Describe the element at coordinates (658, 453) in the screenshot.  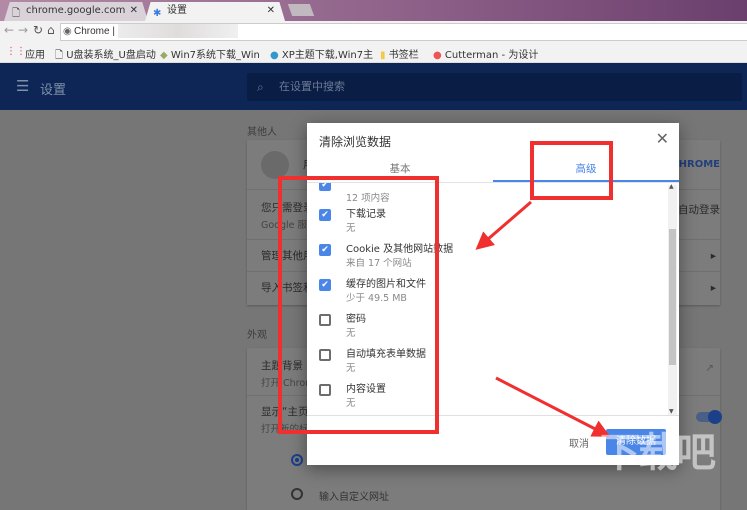
I see `watermark-logo: 下载吧` at that location.